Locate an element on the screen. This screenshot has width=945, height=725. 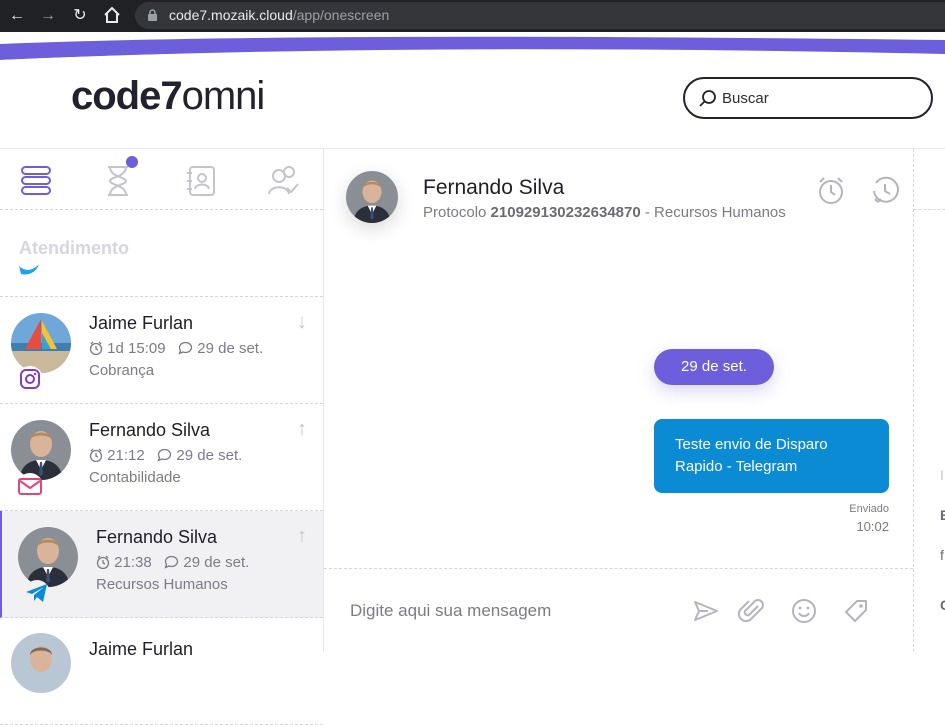
panel-text: C is located at coordinates (942, 605).